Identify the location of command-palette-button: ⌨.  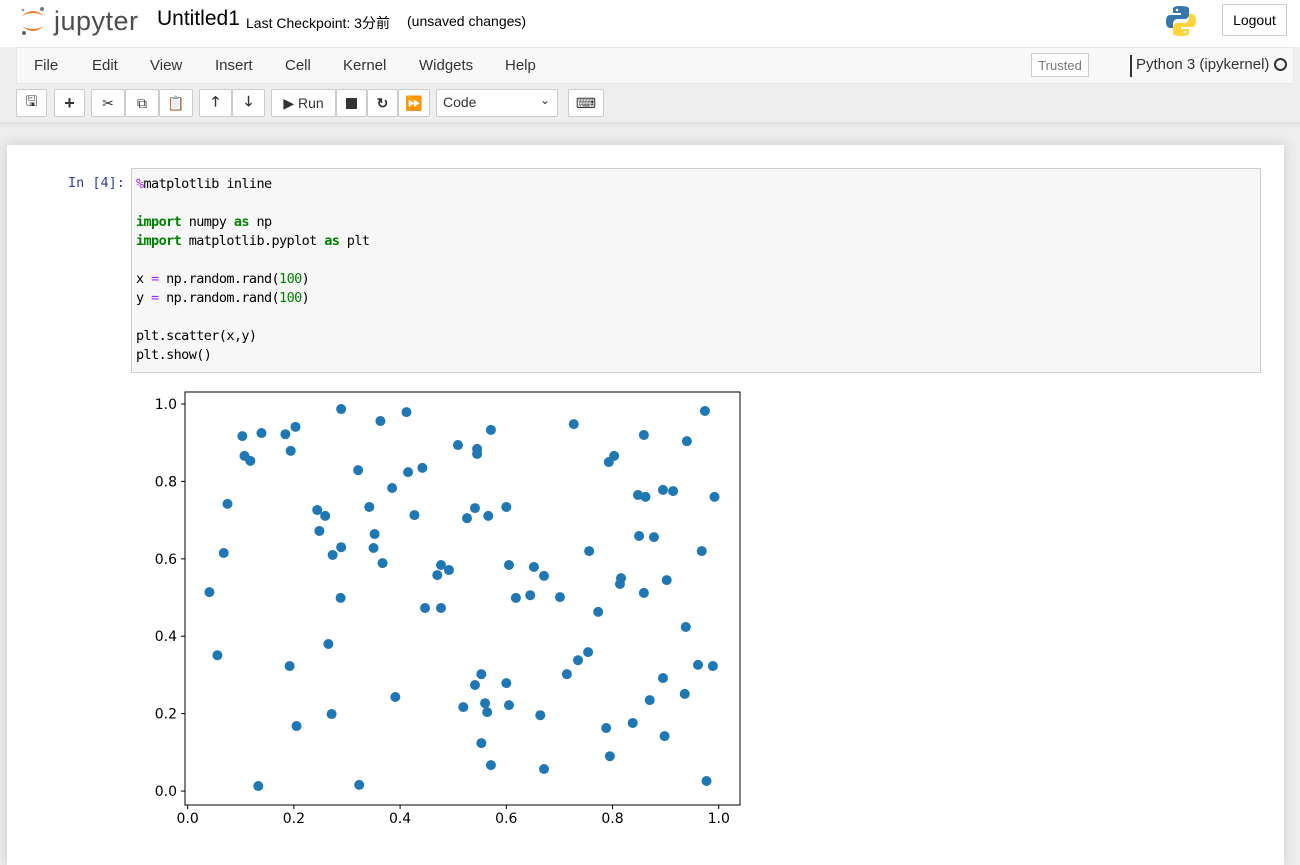
(586, 103).